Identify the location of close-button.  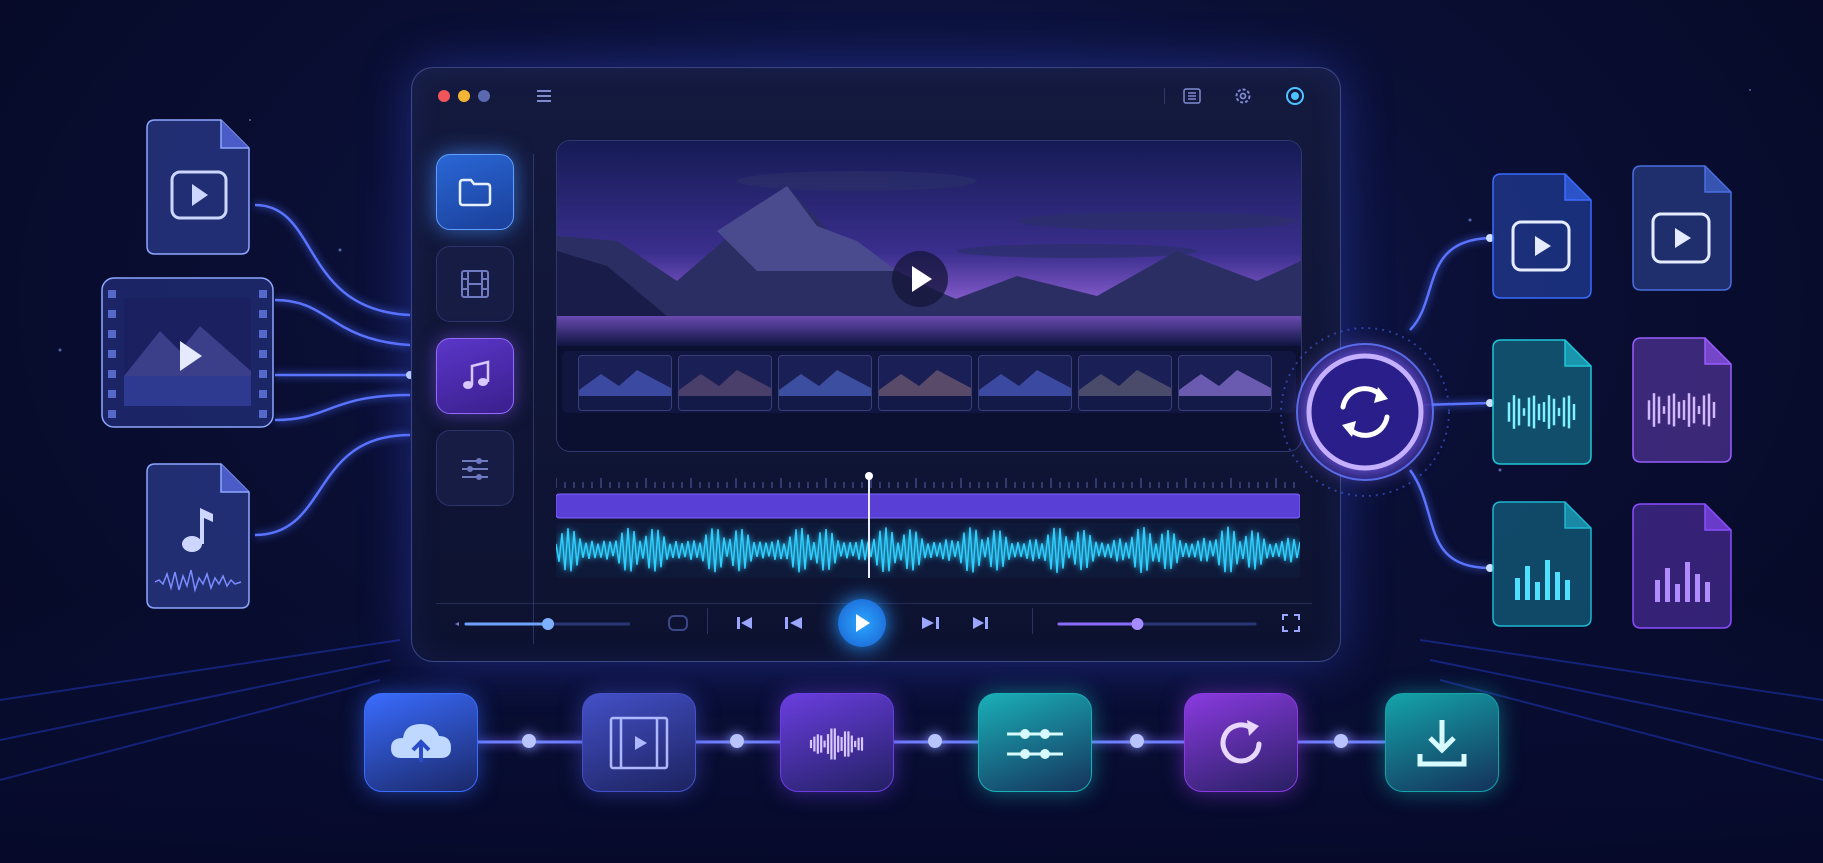
(444, 96).